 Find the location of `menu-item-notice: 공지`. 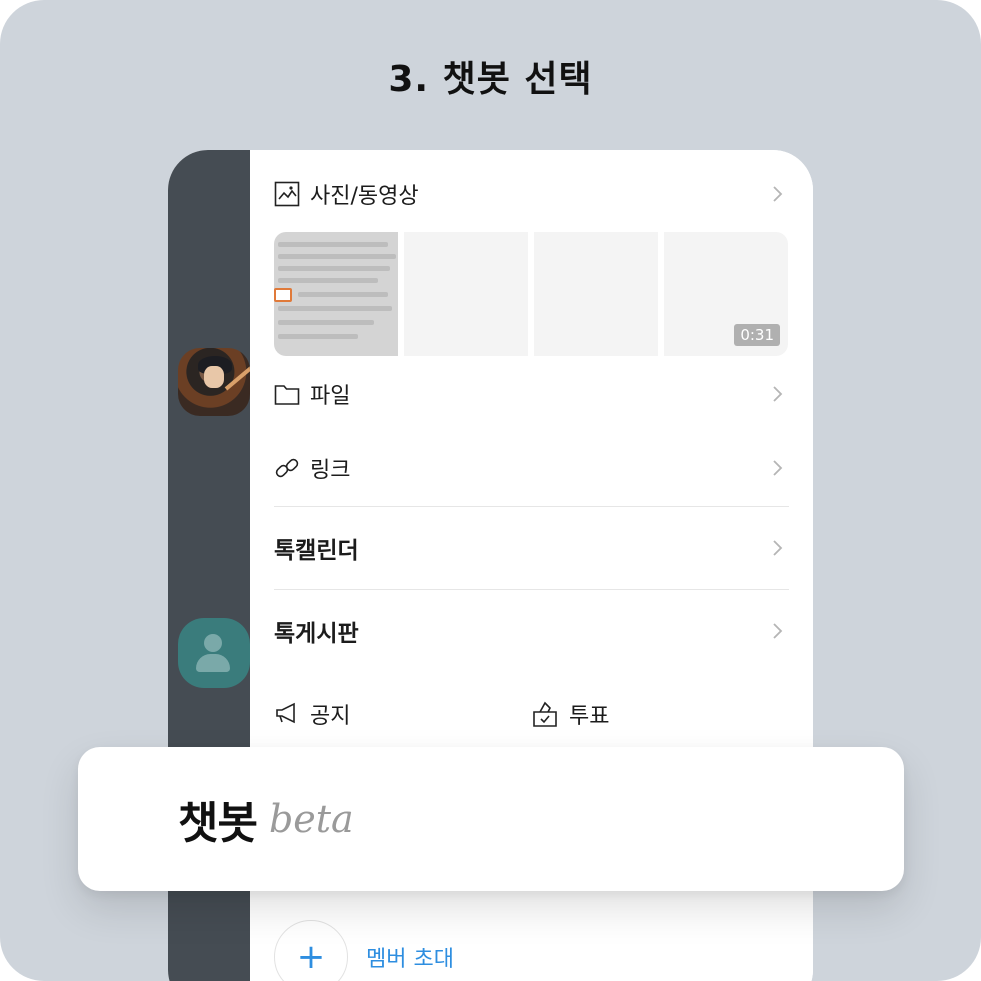

menu-item-notice: 공지 is located at coordinates (402, 714).